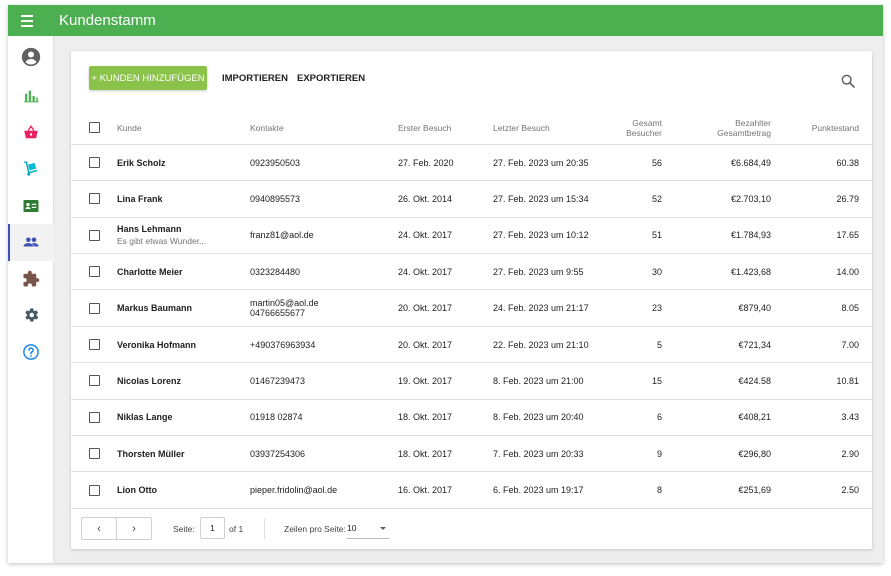 This screenshot has height=576, width=891. I want to click on header-total-visits: Gesamt Besucher, so click(634, 127).